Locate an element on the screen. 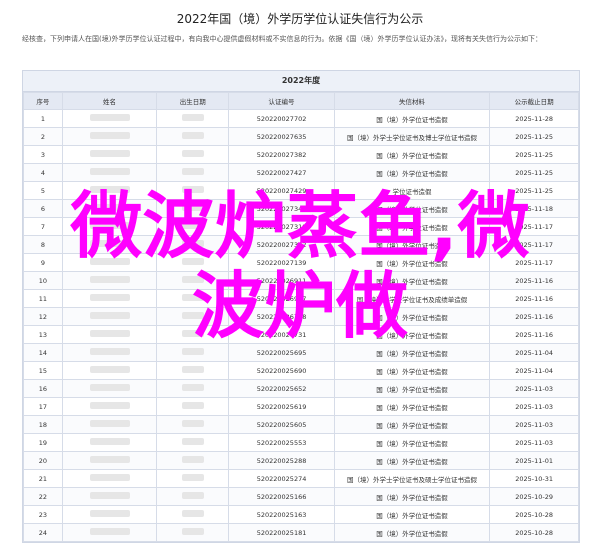  table-row: 14 520220025695 国（境）外学位证书造假 2025-11-04 is located at coordinates (301, 352).